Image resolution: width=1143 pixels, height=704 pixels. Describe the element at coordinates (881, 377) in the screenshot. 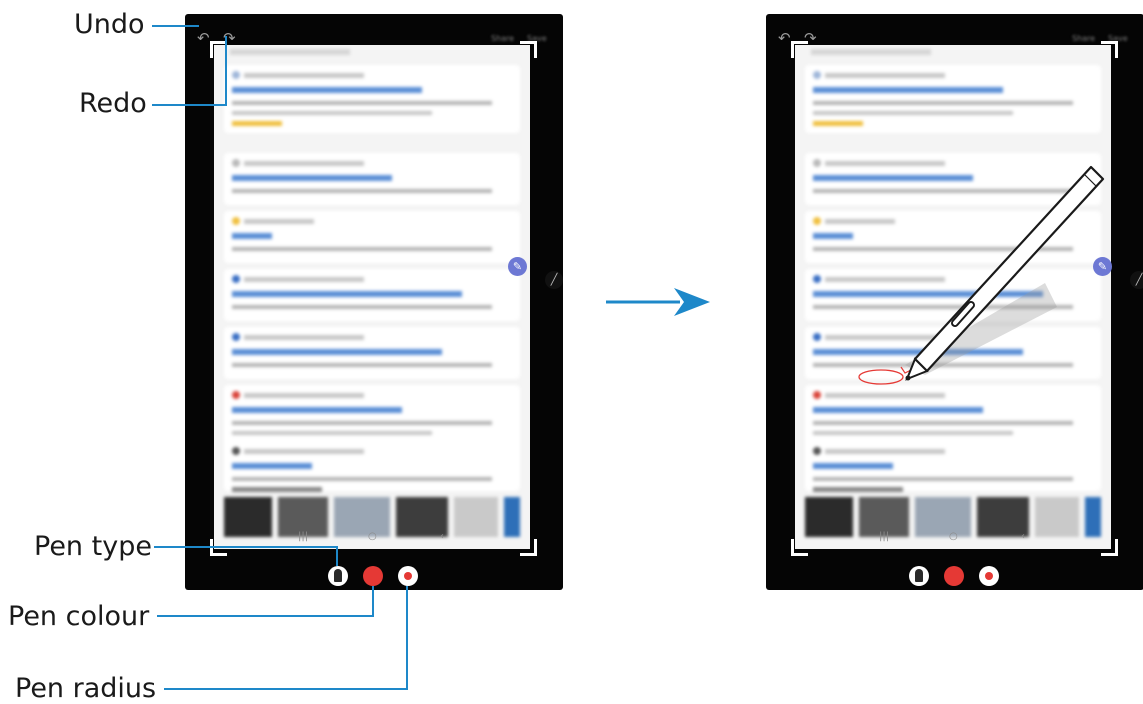

I see `ink-circle` at that location.